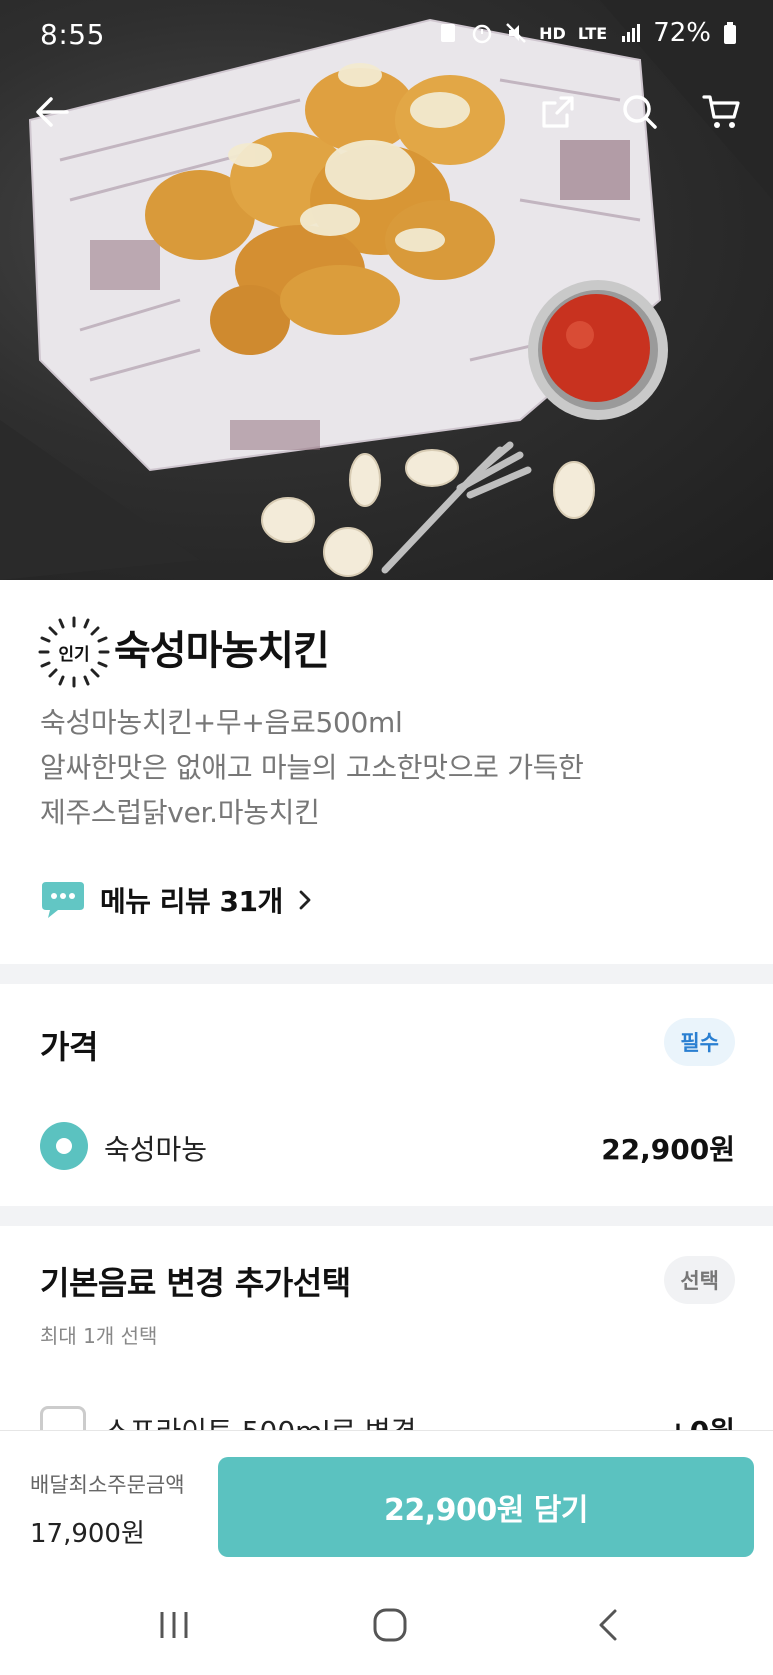  What do you see at coordinates (63, 1418) in the screenshot?
I see `drink-option-checkbox` at bounding box center [63, 1418].